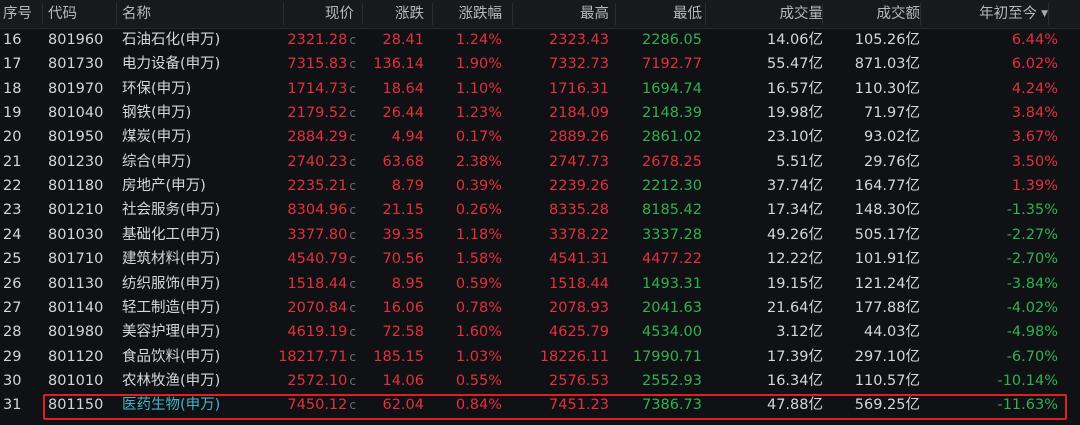 The height and width of the screenshot is (425, 1080). I want to click on high-value: 2323.43, so click(579, 40).